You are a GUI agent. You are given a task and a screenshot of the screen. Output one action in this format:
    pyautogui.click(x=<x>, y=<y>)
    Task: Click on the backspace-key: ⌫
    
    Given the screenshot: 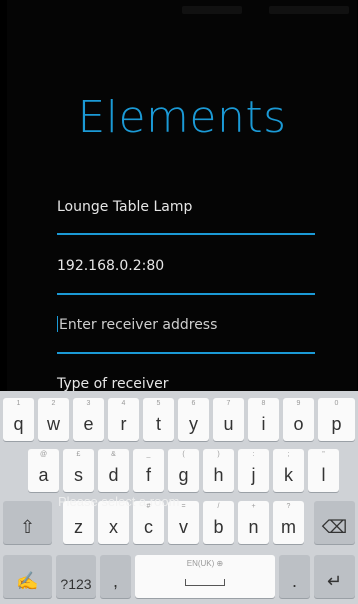 What is the action you would take?
    pyautogui.click(x=334, y=522)
    